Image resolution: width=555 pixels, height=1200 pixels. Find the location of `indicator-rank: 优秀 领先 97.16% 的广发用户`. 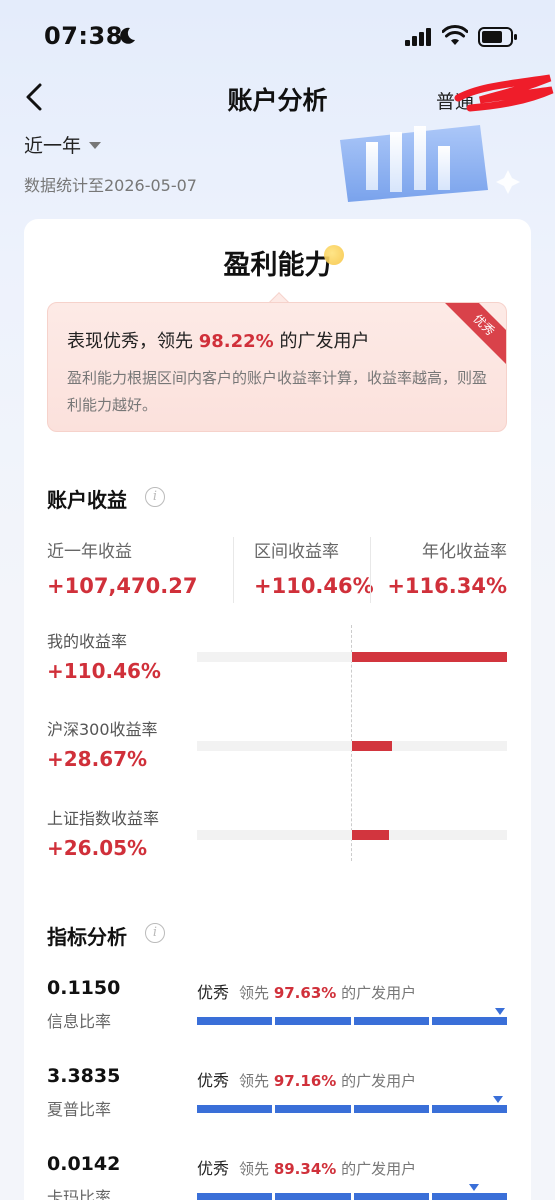

indicator-rank: 优秀 领先 97.16% 的广发用户 is located at coordinates (307, 1080).